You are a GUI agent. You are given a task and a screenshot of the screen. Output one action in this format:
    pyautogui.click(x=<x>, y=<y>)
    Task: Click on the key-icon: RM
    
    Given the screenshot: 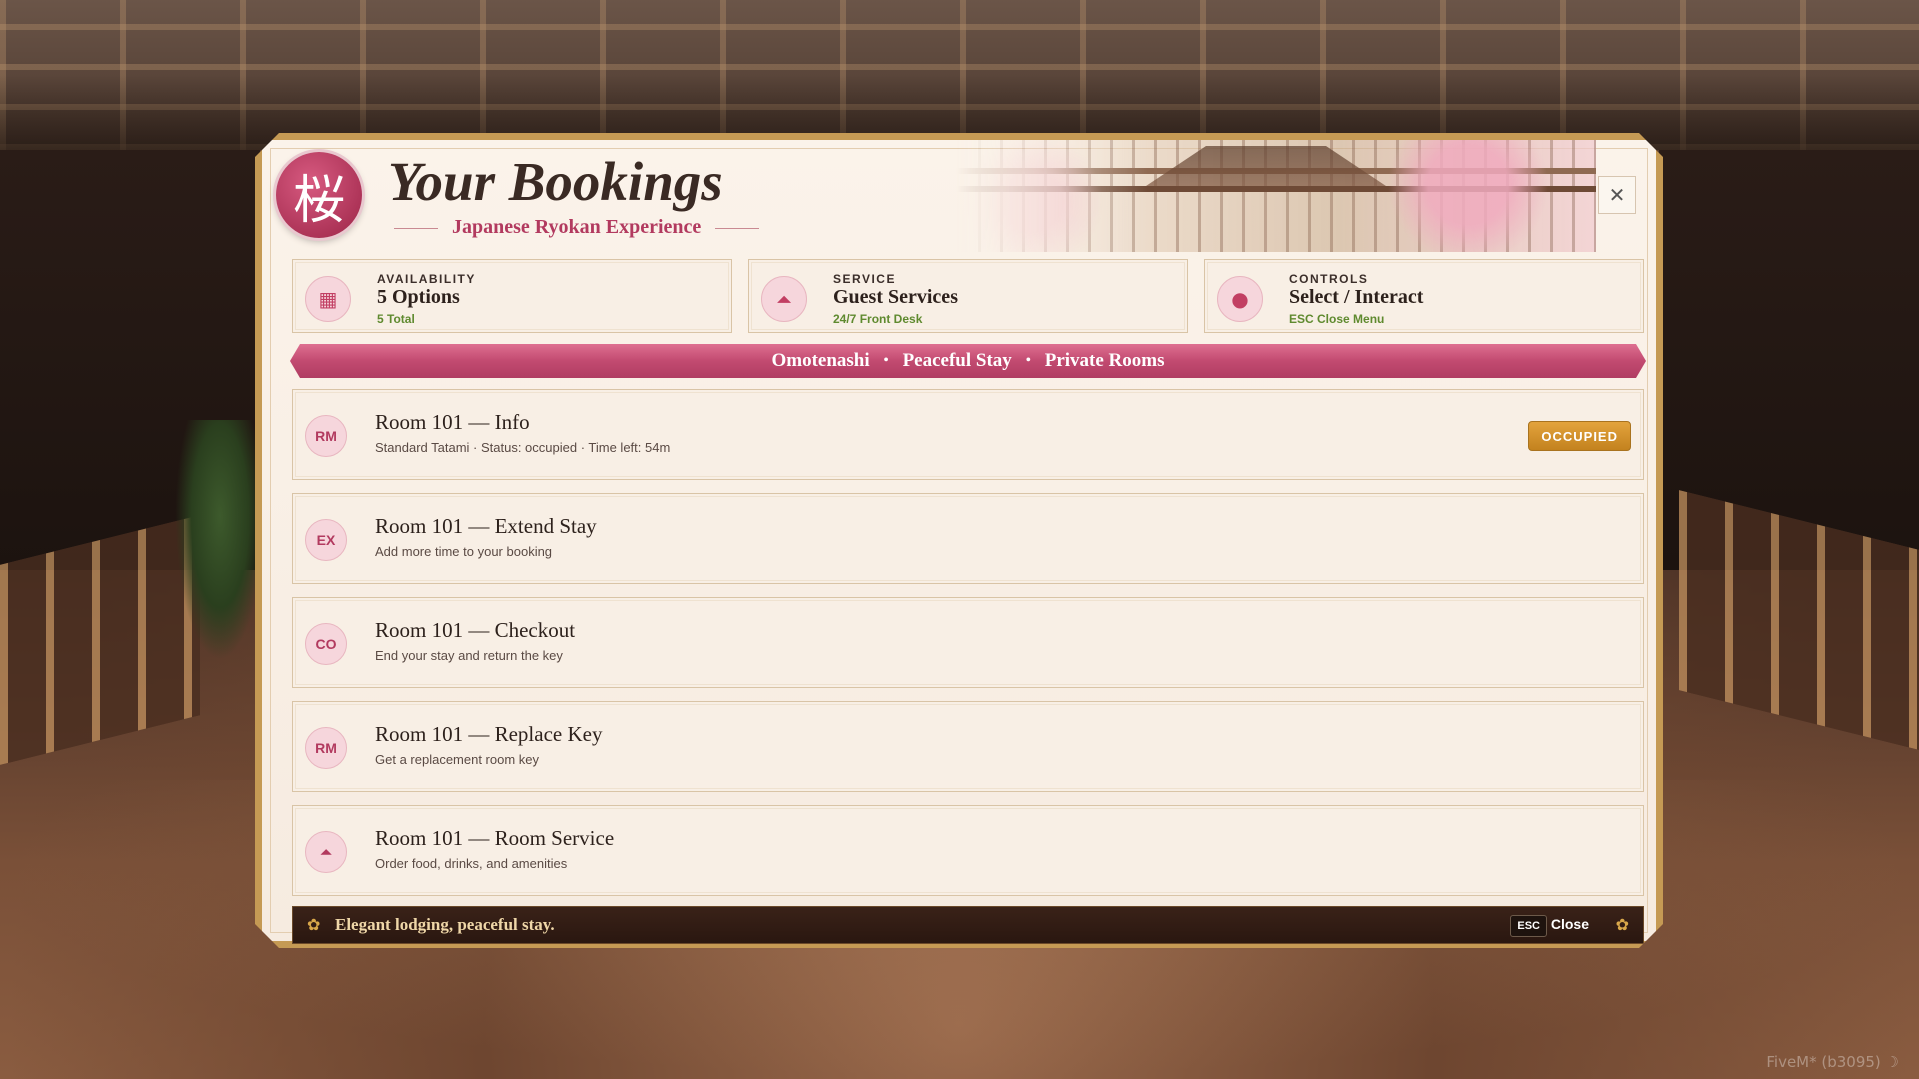 What is the action you would take?
    pyautogui.click(x=326, y=748)
    